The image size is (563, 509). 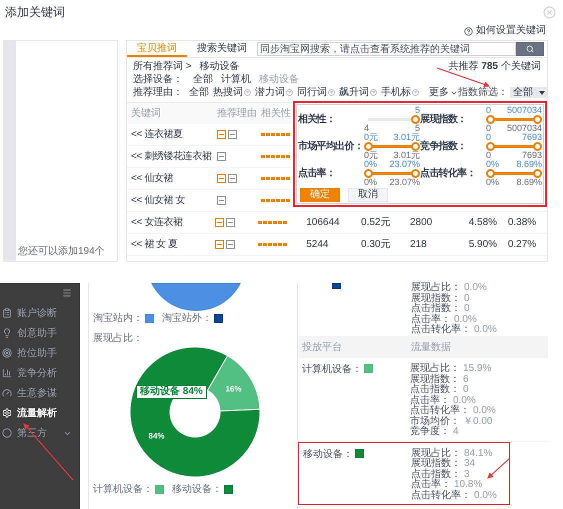 What do you see at coordinates (511, 31) in the screenshot?
I see `help-link: 如何设置关键词` at bounding box center [511, 31].